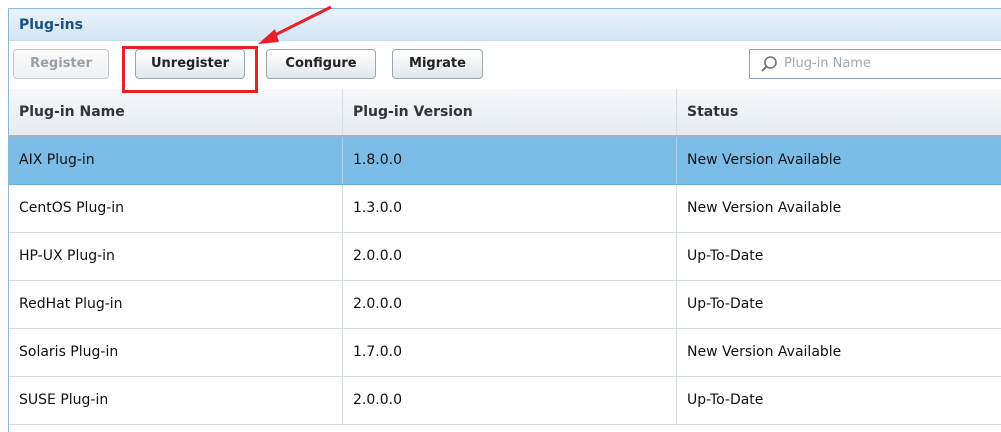 The width and height of the screenshot is (1001, 432). What do you see at coordinates (176, 256) in the screenshot?
I see `plugin-name-cell: HP-UX Plug-in` at bounding box center [176, 256].